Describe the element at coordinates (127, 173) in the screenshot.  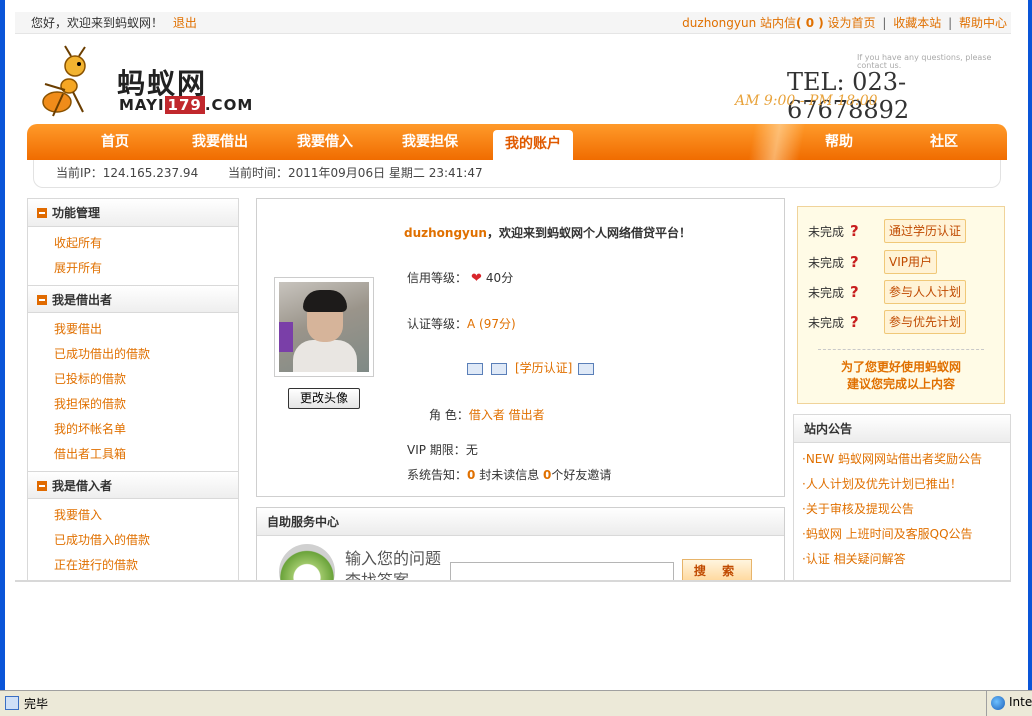
I see `current-ip: 当前IP：124.165.237.94` at that location.